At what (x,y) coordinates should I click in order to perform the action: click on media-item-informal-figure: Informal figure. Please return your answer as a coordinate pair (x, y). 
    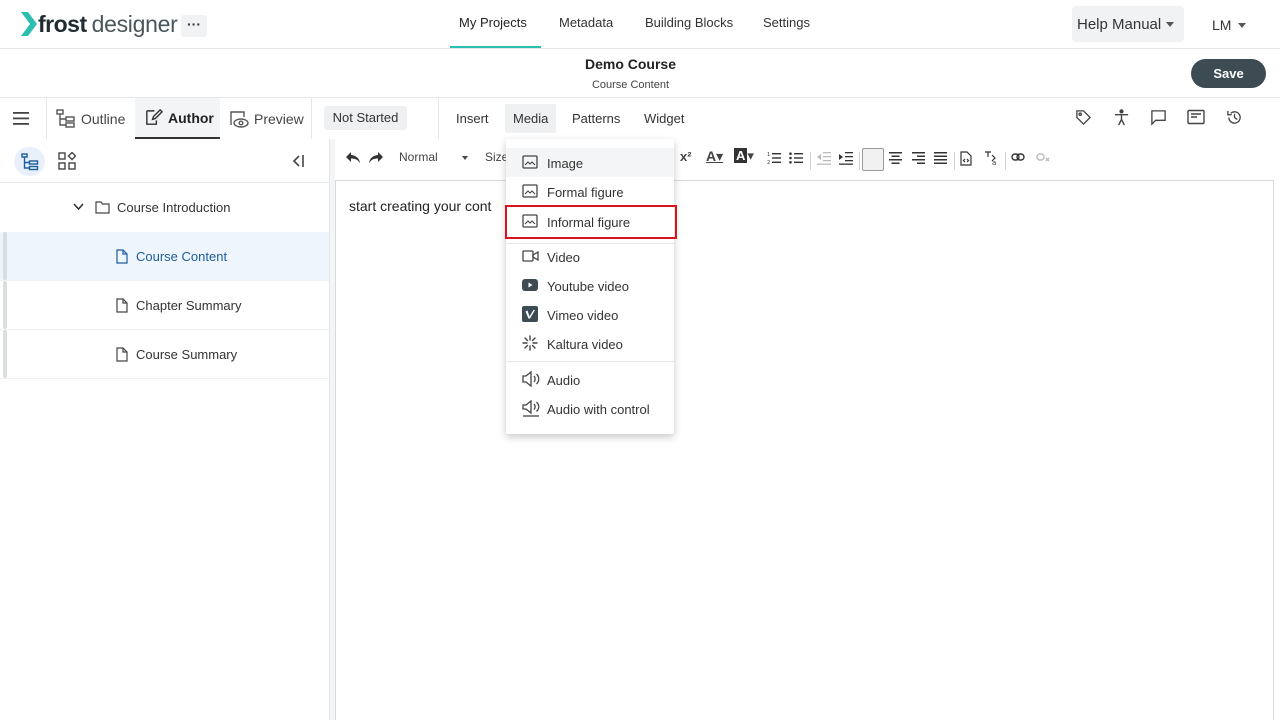
    Looking at the image, I should click on (591, 222).